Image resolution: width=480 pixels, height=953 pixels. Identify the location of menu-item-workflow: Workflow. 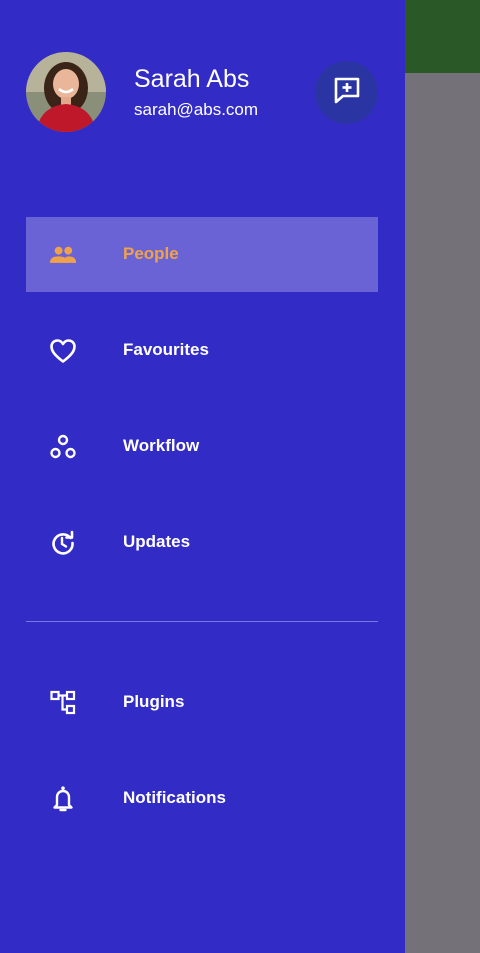
(202, 446).